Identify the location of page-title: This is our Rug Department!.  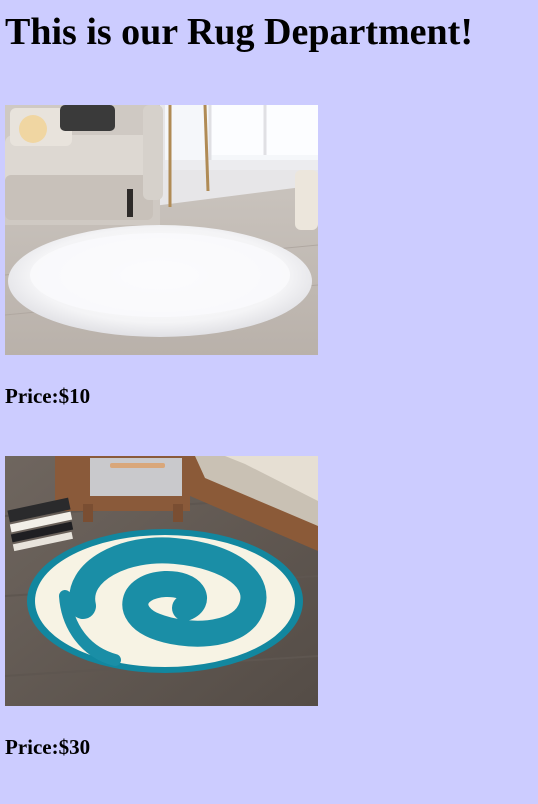
(239, 32).